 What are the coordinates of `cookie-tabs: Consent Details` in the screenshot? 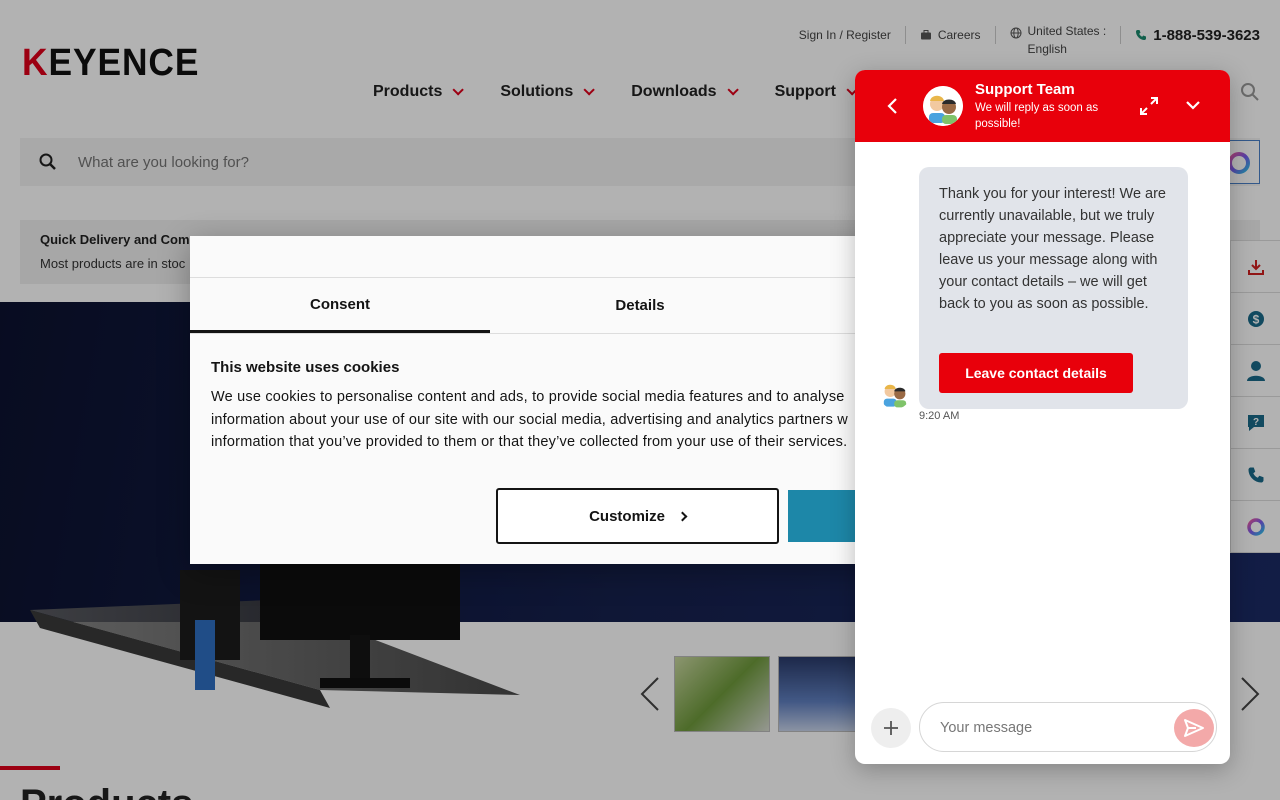 It's located at (540, 306).